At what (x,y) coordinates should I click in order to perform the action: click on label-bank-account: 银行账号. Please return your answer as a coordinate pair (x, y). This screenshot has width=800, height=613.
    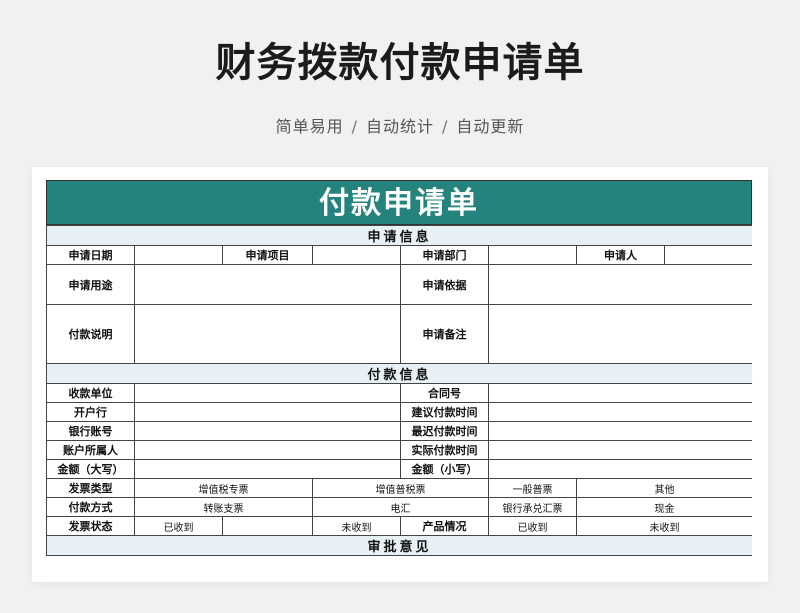
    Looking at the image, I should click on (90, 431).